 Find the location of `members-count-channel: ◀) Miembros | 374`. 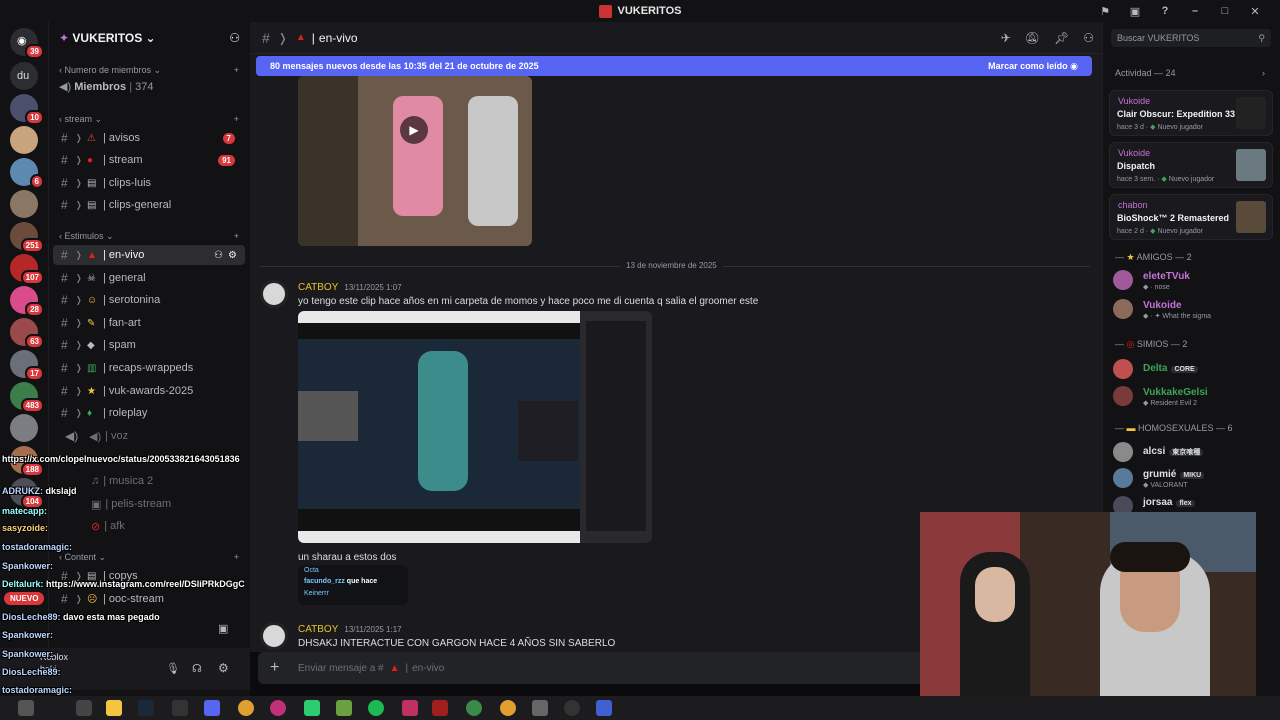

members-count-channel: ◀) Miembros | 374 is located at coordinates (106, 86).